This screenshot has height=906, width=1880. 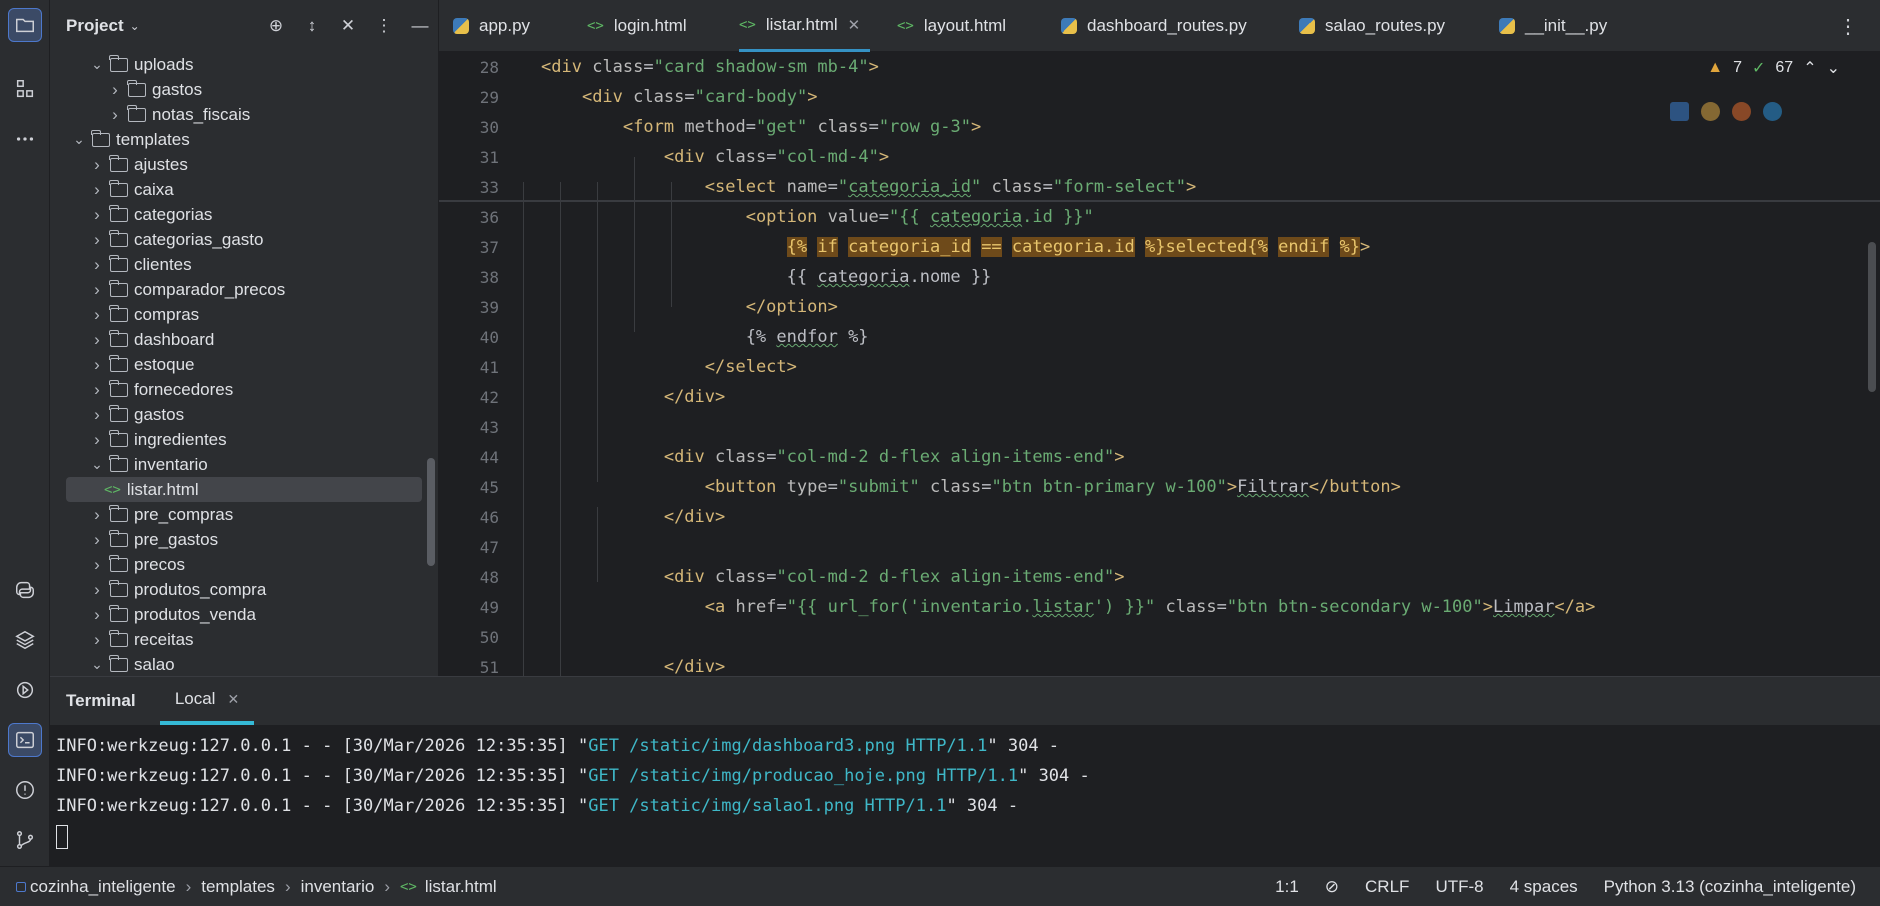 What do you see at coordinates (1387, 887) in the screenshot?
I see `line-separator: CRLF` at bounding box center [1387, 887].